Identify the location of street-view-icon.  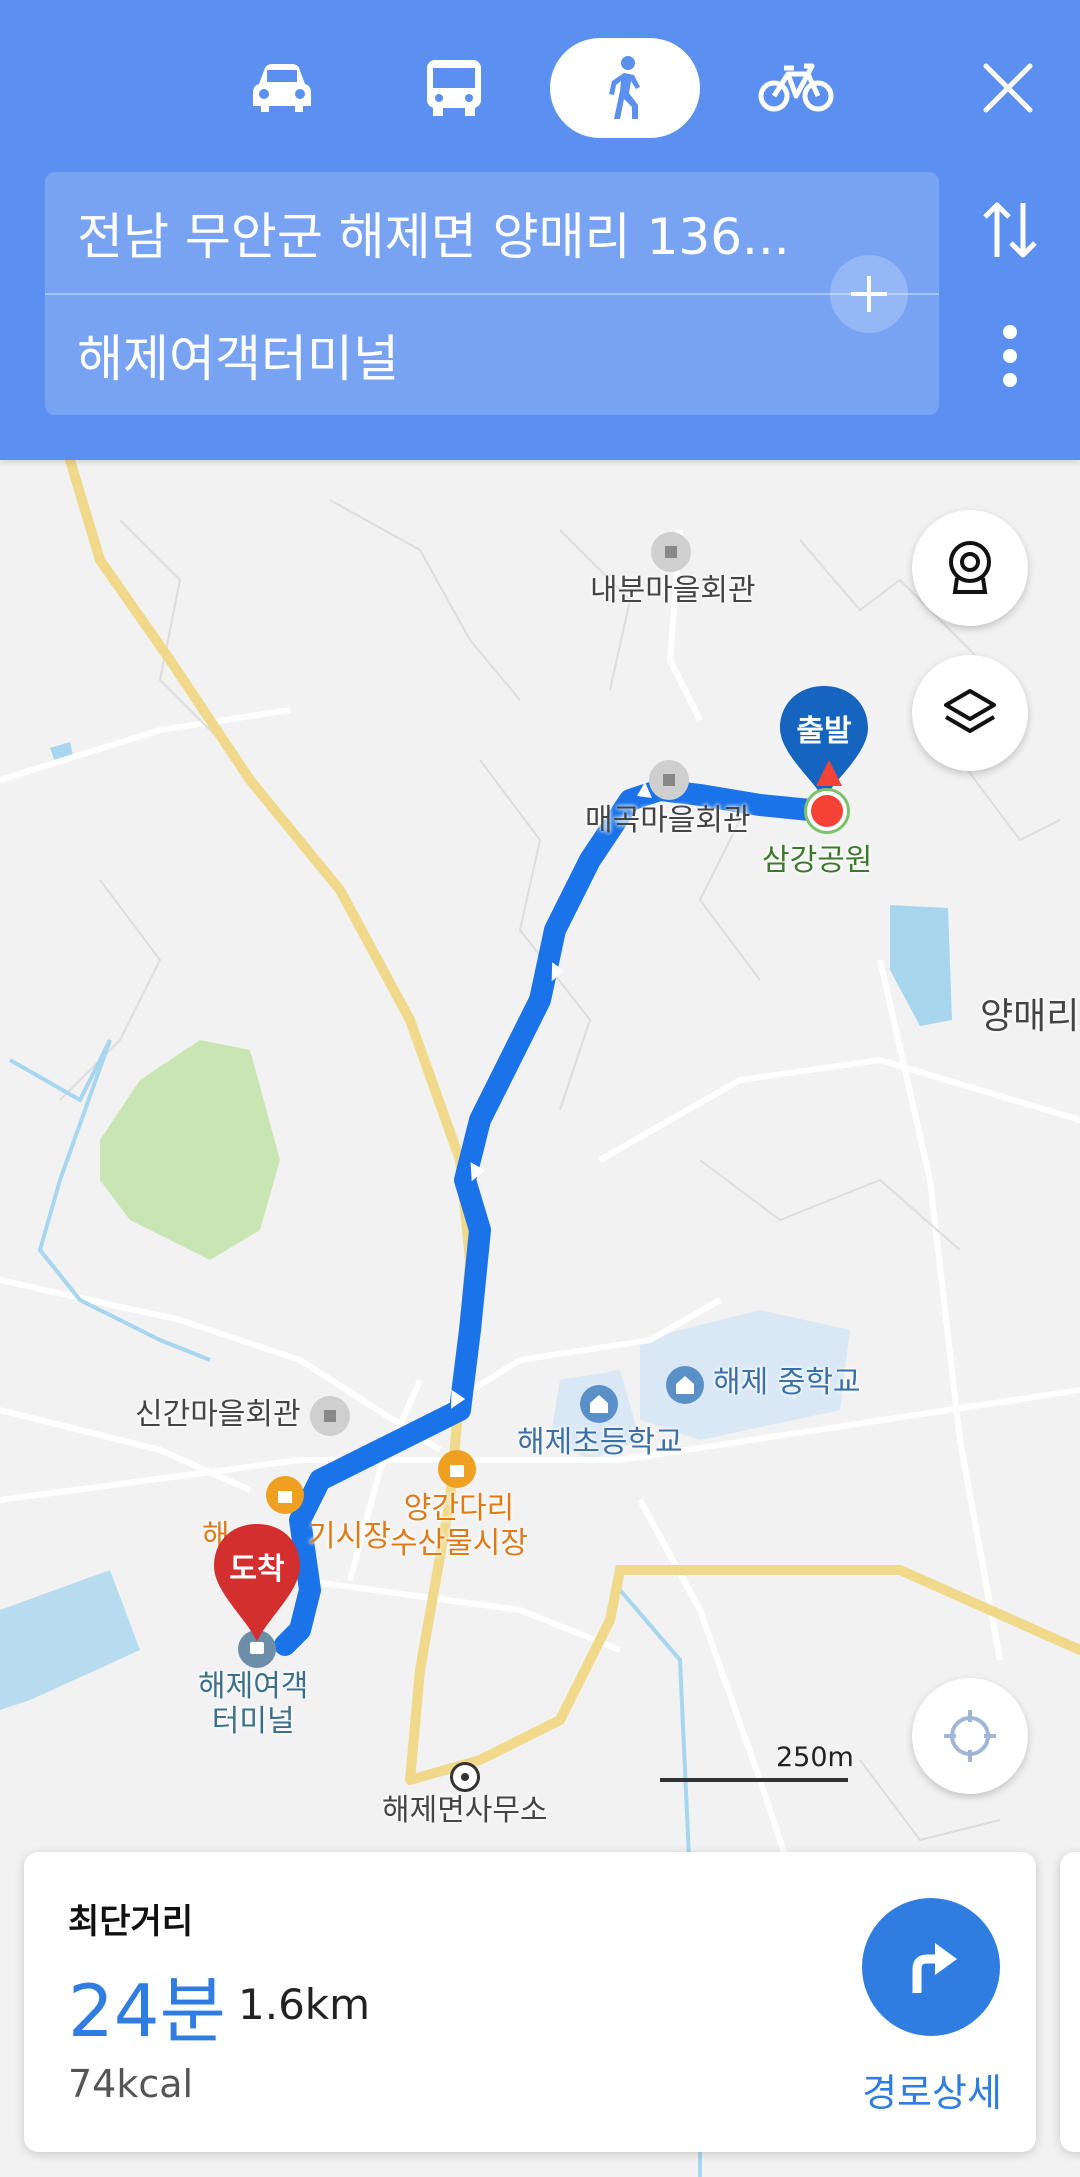
(970, 567).